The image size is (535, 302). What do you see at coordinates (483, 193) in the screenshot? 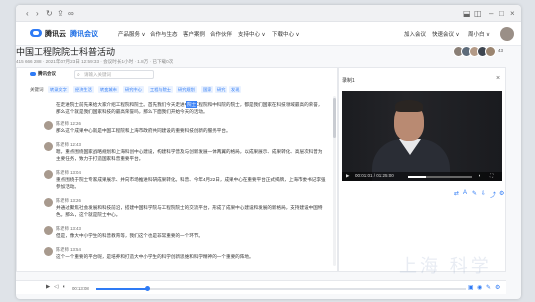
I see `download-icon: ⇩` at bounding box center [483, 193].